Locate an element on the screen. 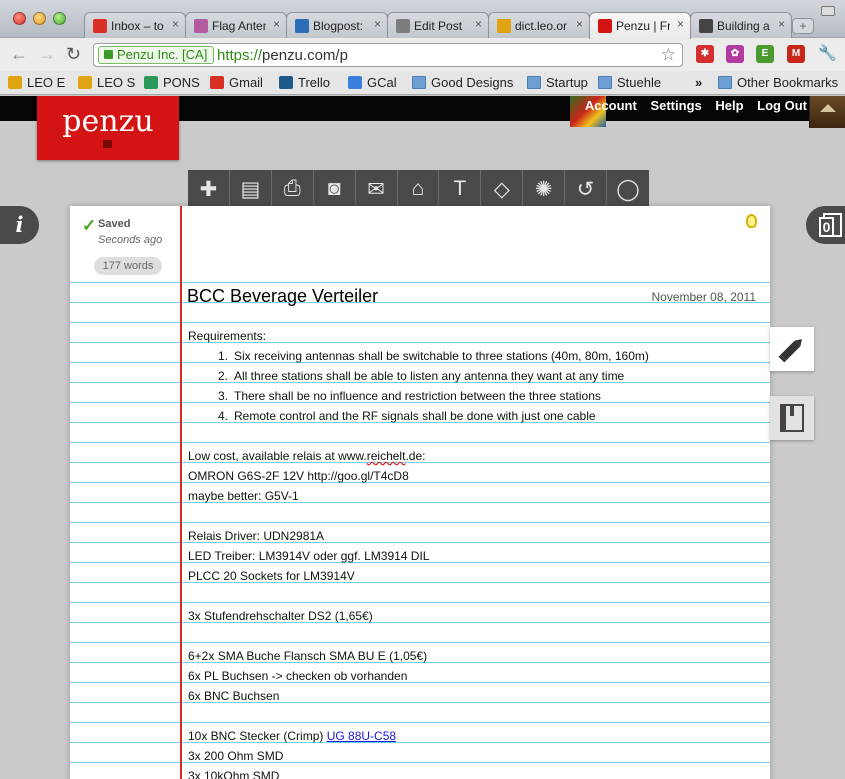 The height and width of the screenshot is (779, 845). bookmark-label: Good Designs is located at coordinates (472, 82).